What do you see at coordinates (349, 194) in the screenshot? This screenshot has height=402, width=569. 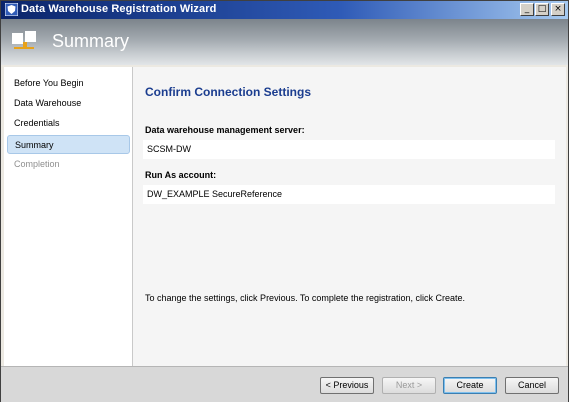 I see `account-value: DW_EXAMPLE SecureReference` at bounding box center [349, 194].